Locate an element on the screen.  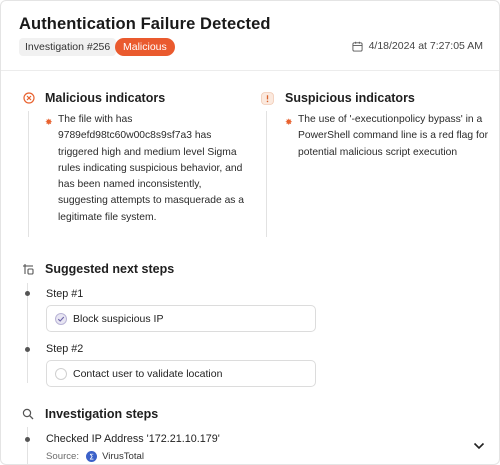
page-title: Authentication Failure Detected is located at coordinates (145, 24).